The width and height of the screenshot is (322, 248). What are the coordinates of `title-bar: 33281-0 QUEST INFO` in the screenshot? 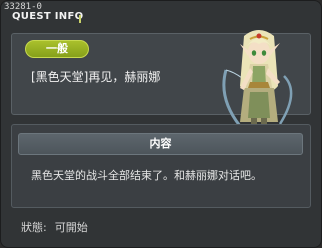 It's located at (161, 14).